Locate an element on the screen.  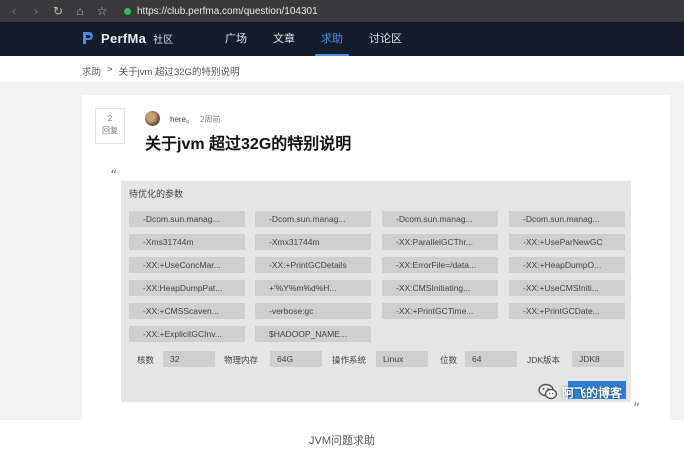
home-icon: ⌂ is located at coordinates (80, 11).